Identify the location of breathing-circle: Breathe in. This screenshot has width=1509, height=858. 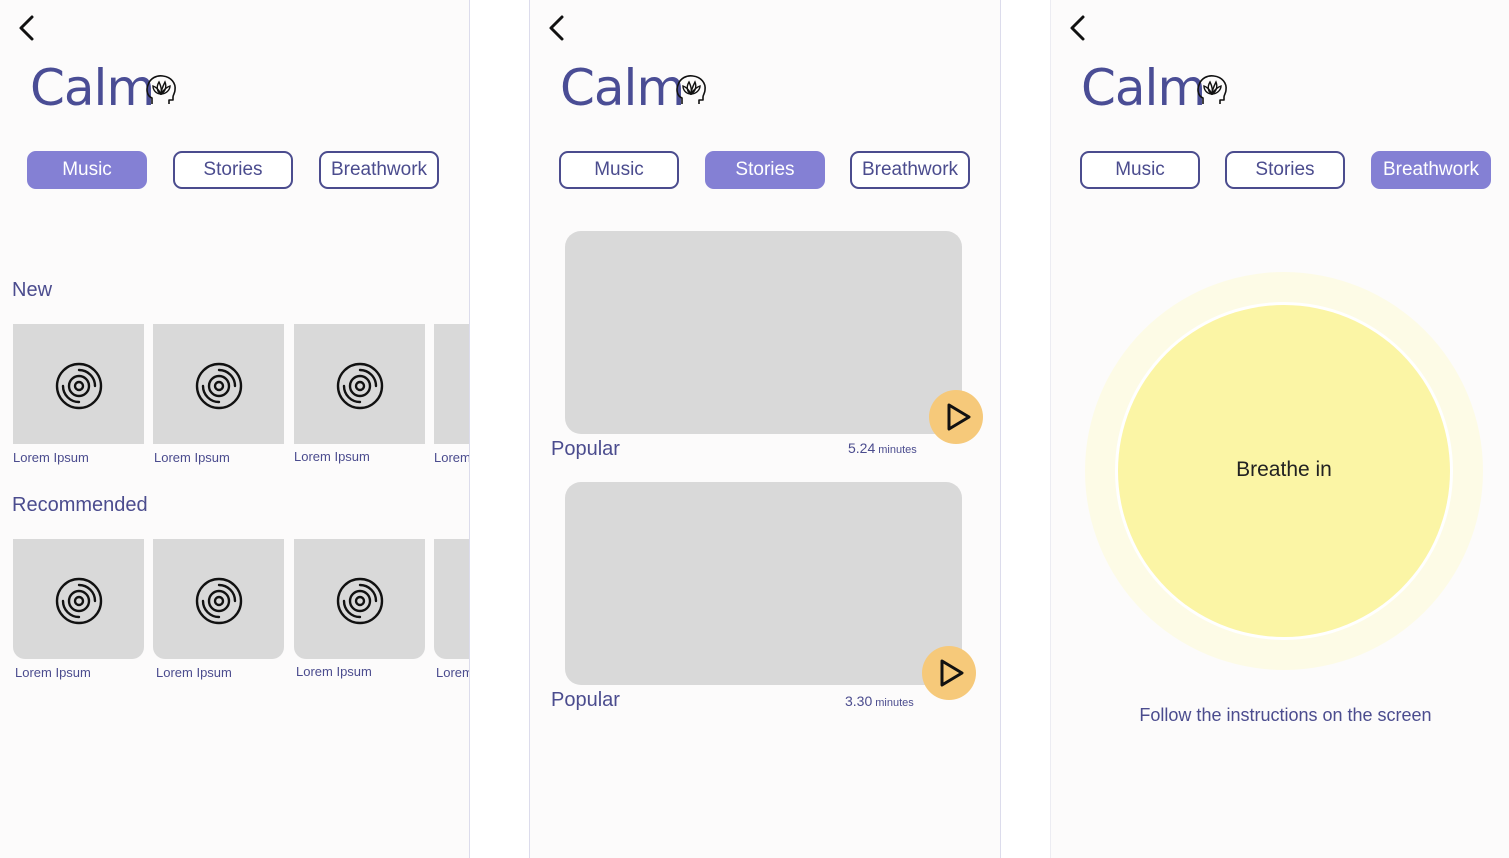
(1284, 471).